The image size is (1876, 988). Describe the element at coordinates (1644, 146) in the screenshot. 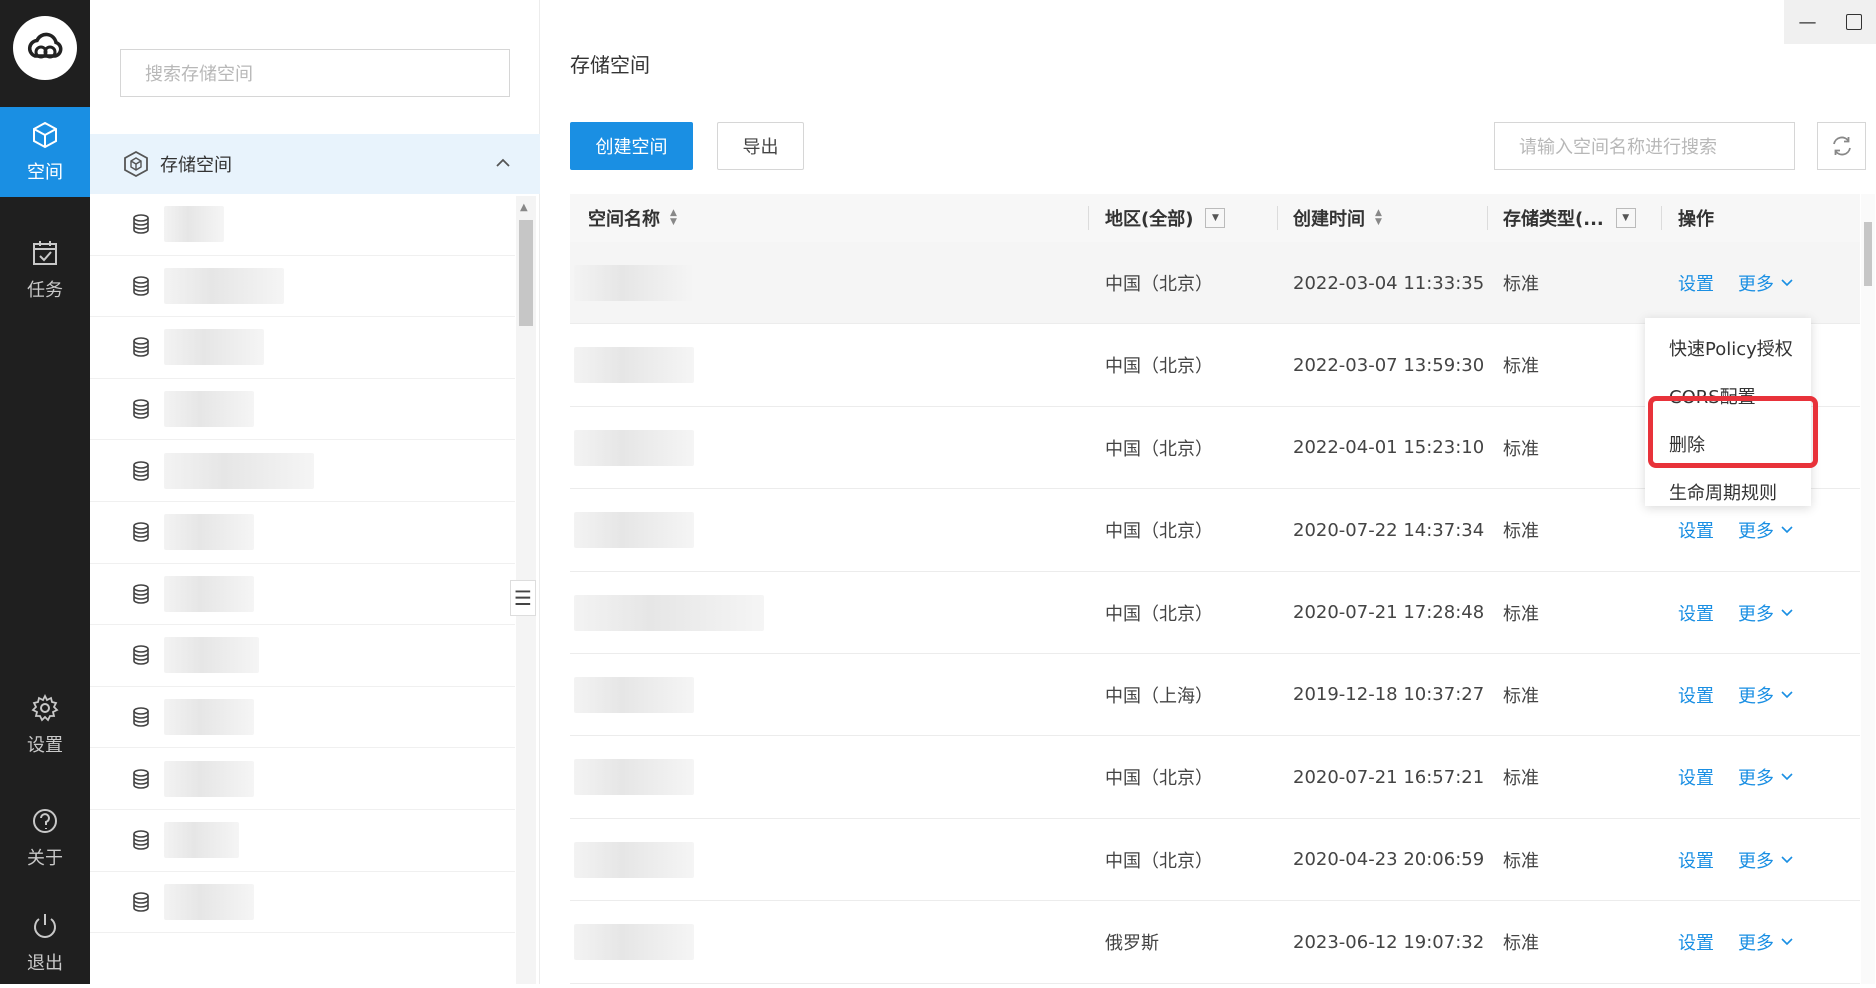

I see `space-search-input: 请输入空间名称进行搜索` at that location.